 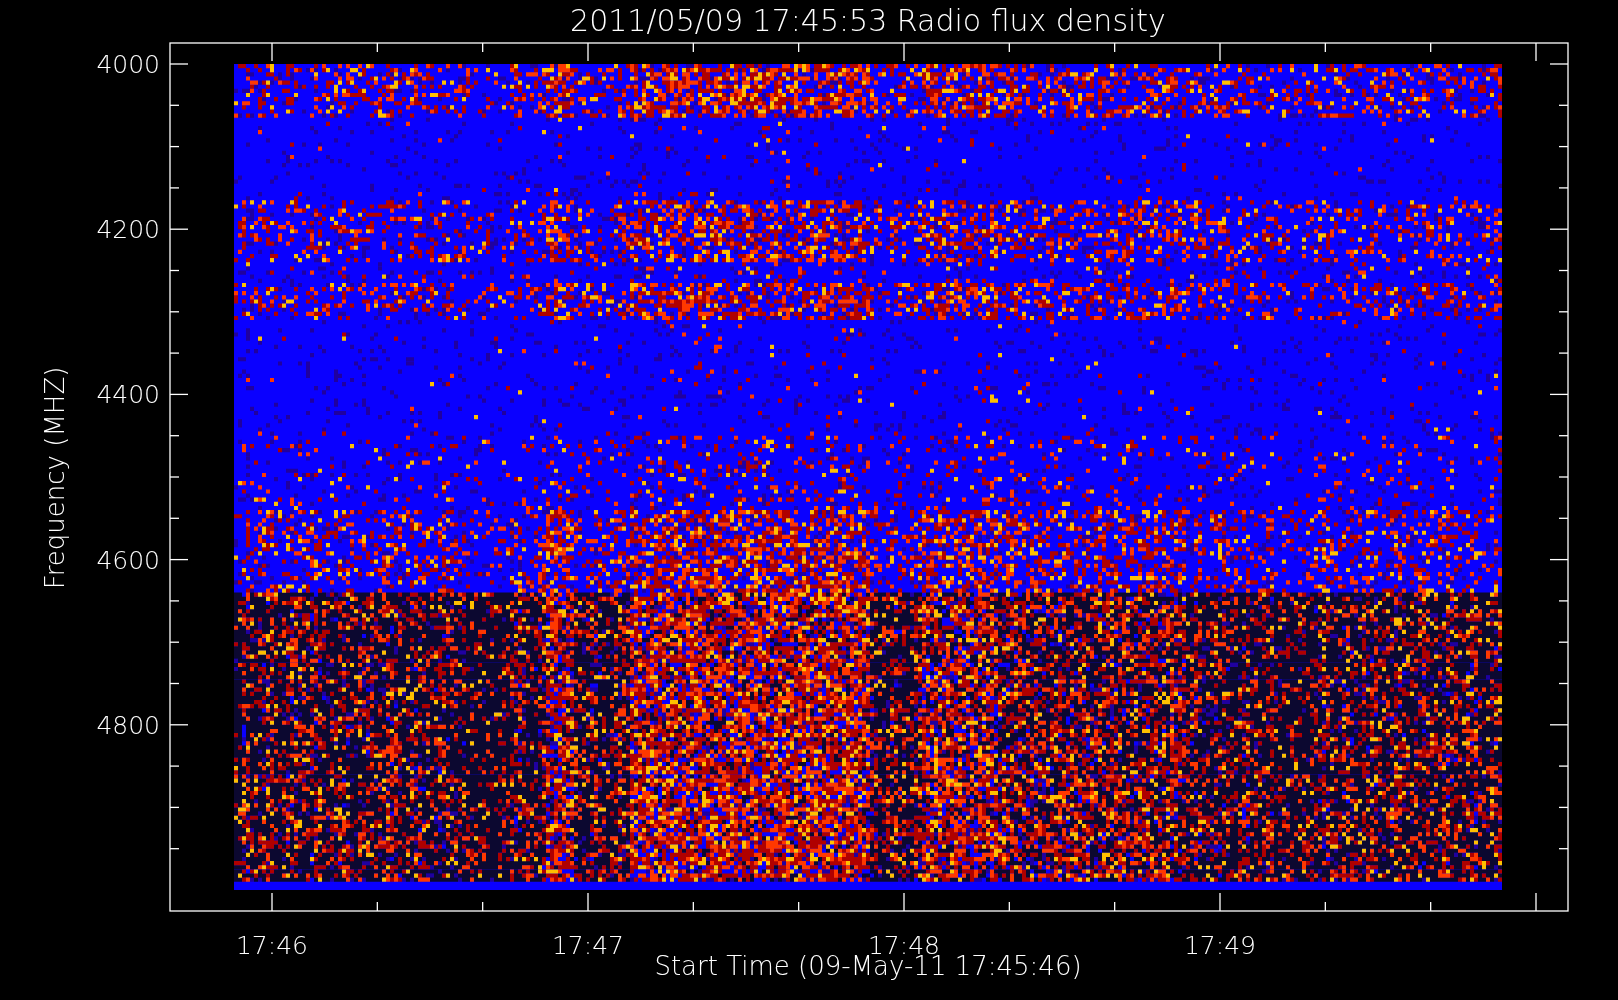 I want to click on axis-tick-label: 17:47, so click(x=588, y=945).